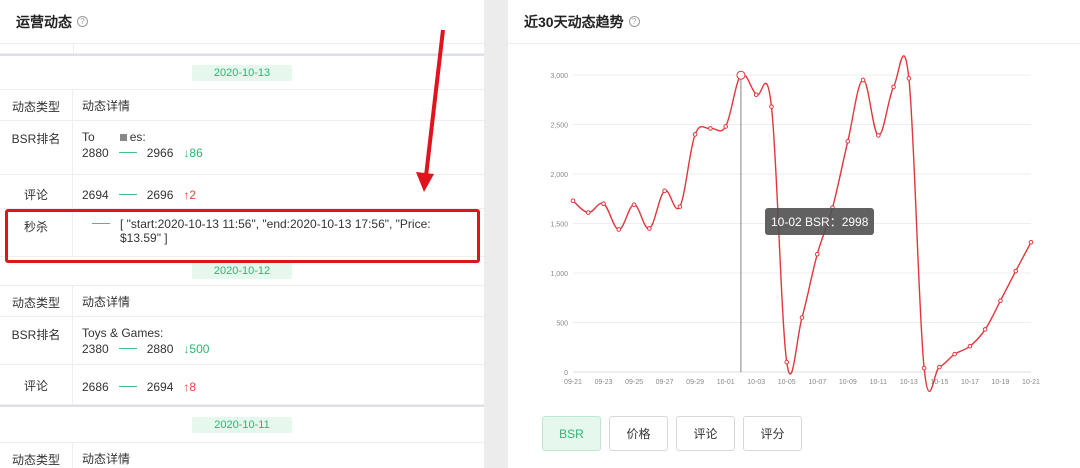  I want to click on row-type-label: 秒杀, so click(36, 232).